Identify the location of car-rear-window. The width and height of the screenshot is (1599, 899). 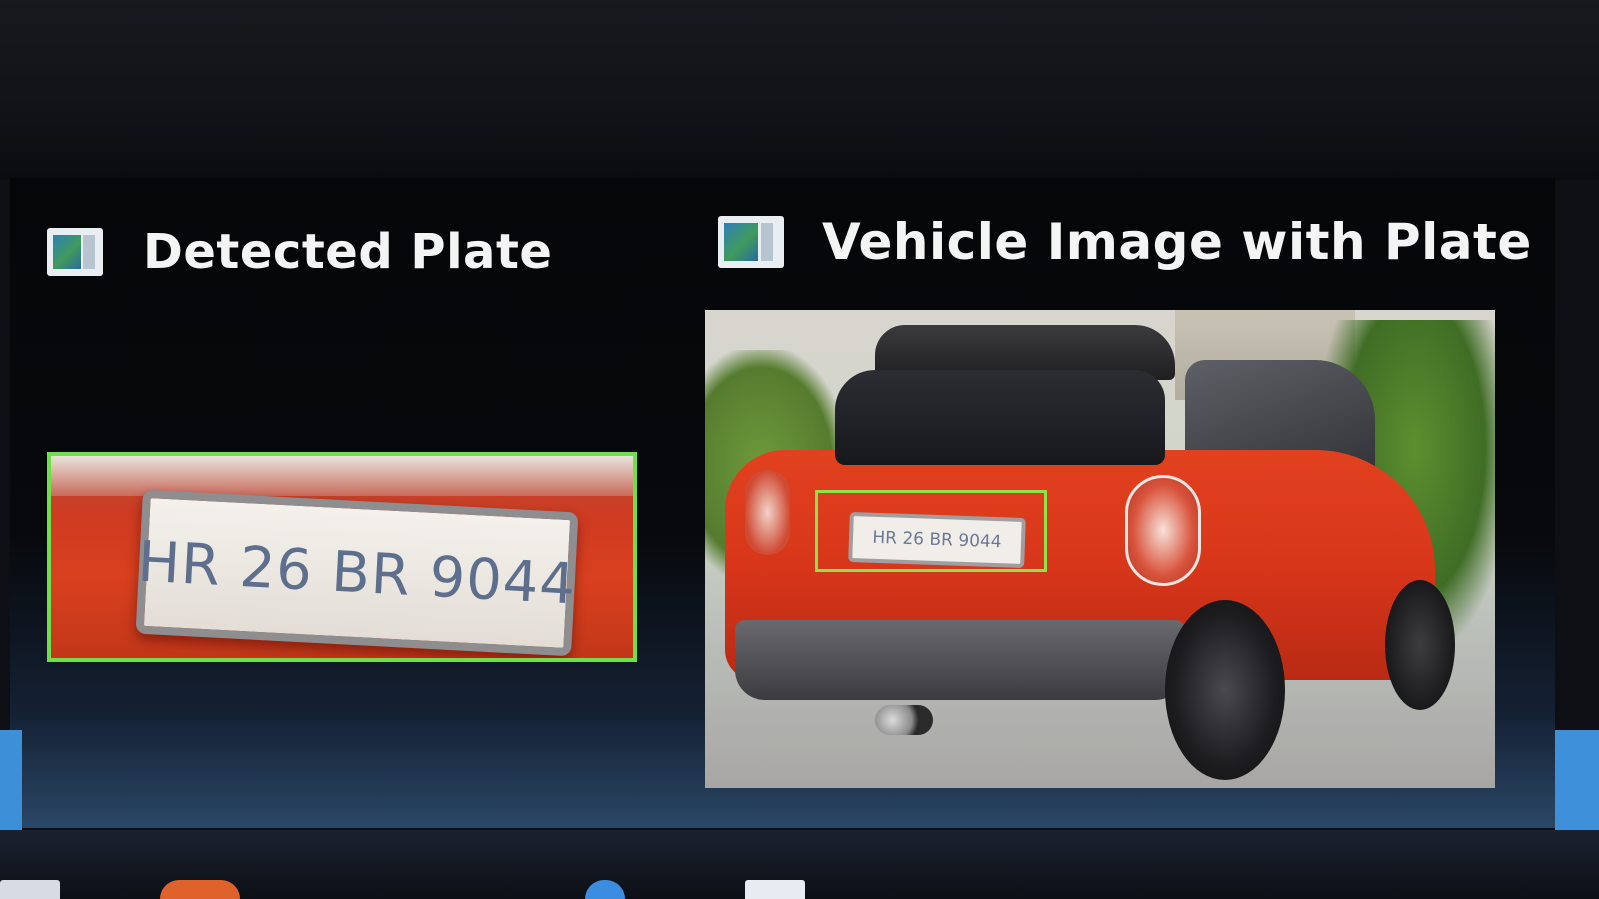
(1000, 417).